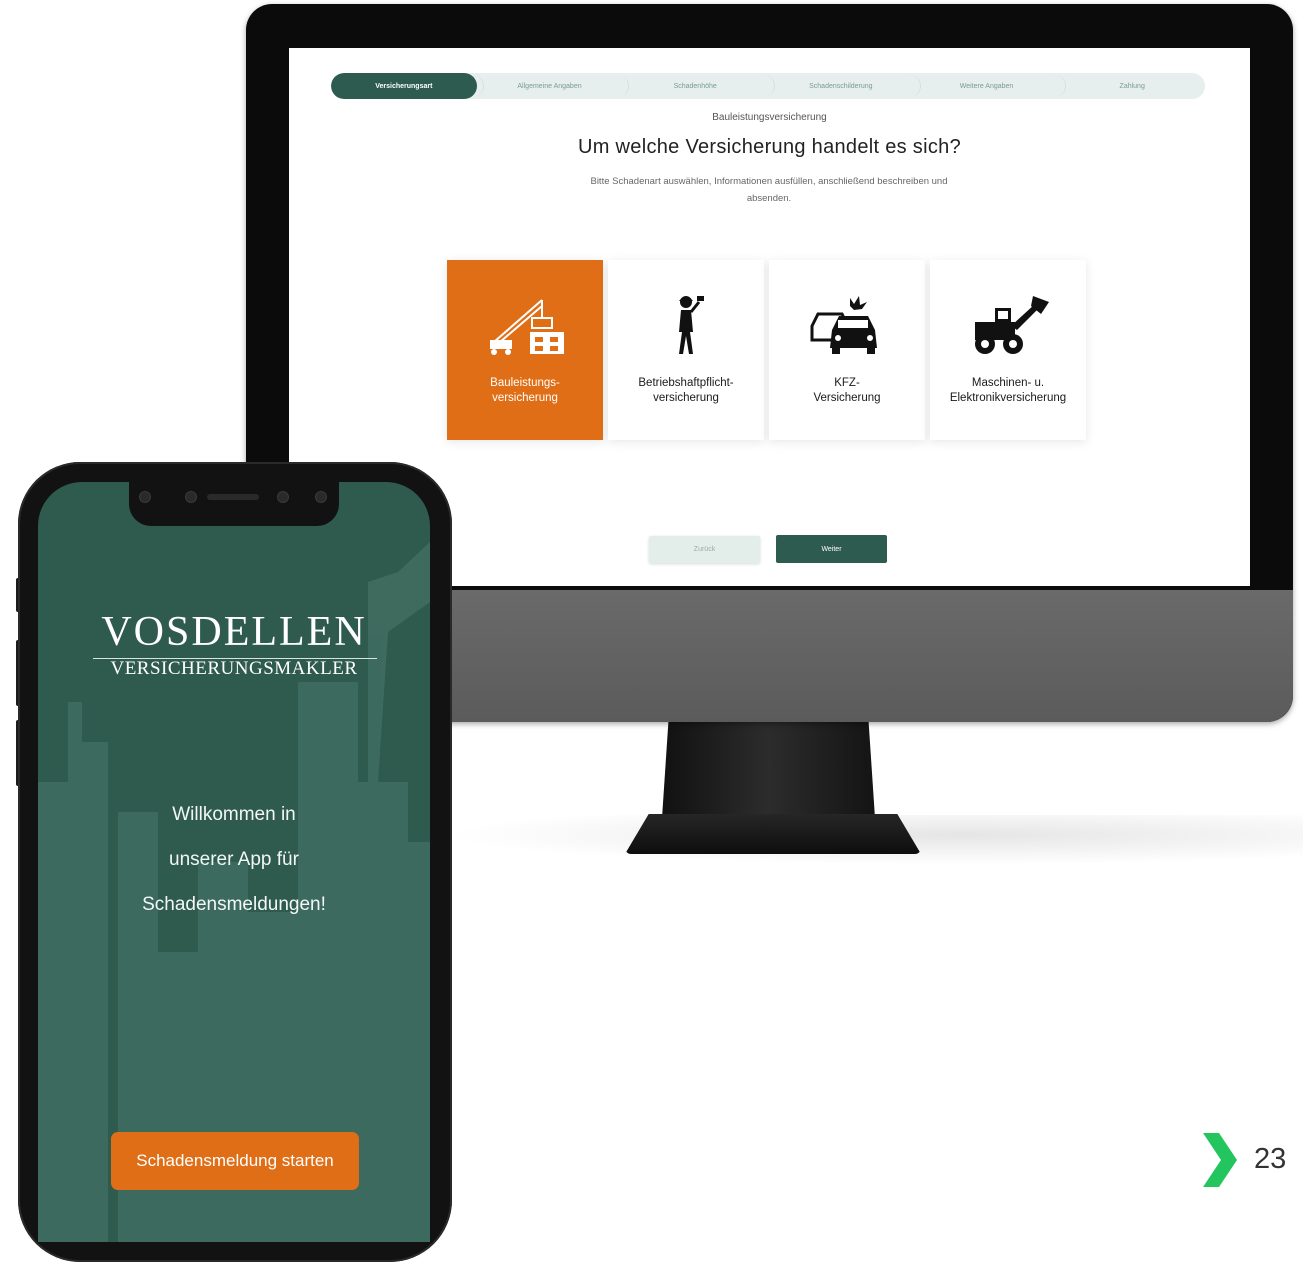  I want to click on monitor-stand-base, so click(773, 834).